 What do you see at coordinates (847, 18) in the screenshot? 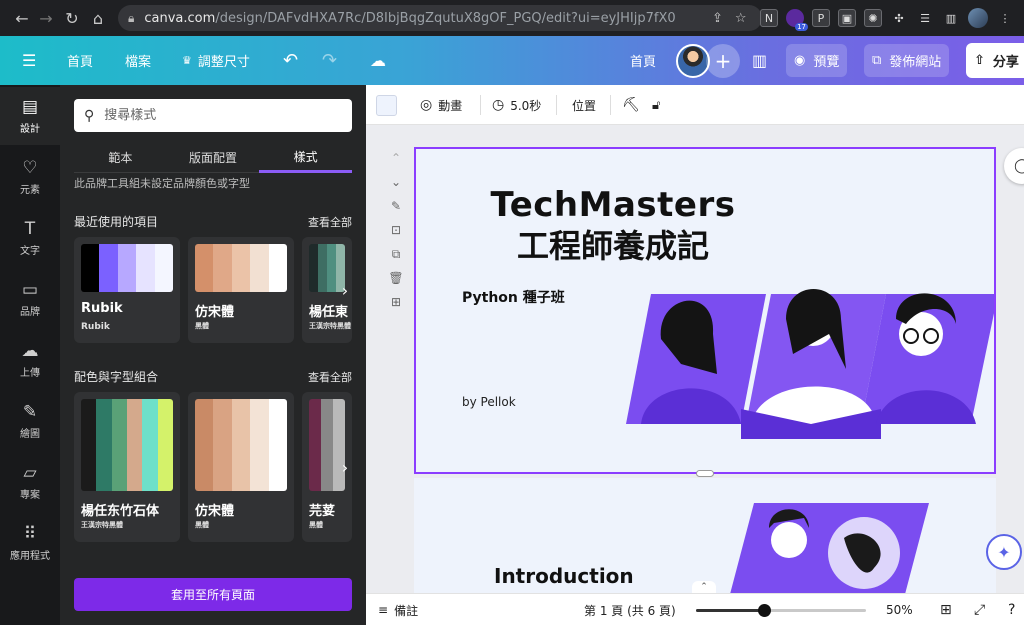
I see `calendar-extension-icon: ▣` at bounding box center [847, 18].